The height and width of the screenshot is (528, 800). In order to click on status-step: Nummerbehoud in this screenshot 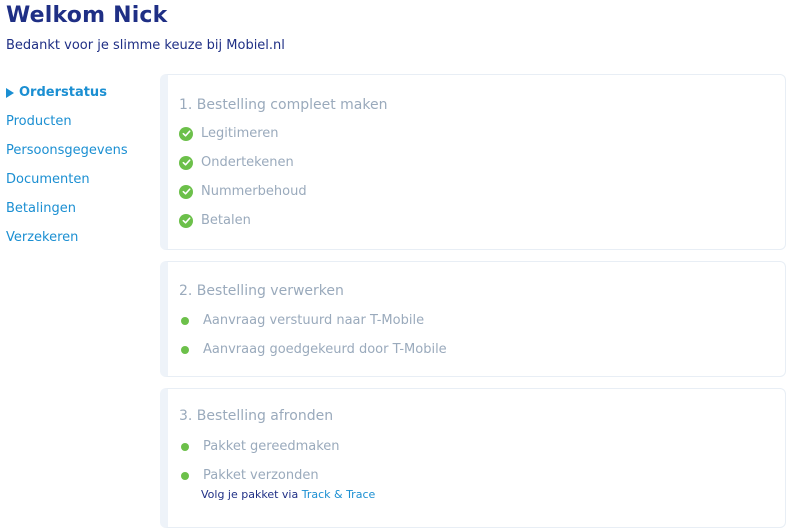, I will do `click(243, 191)`.